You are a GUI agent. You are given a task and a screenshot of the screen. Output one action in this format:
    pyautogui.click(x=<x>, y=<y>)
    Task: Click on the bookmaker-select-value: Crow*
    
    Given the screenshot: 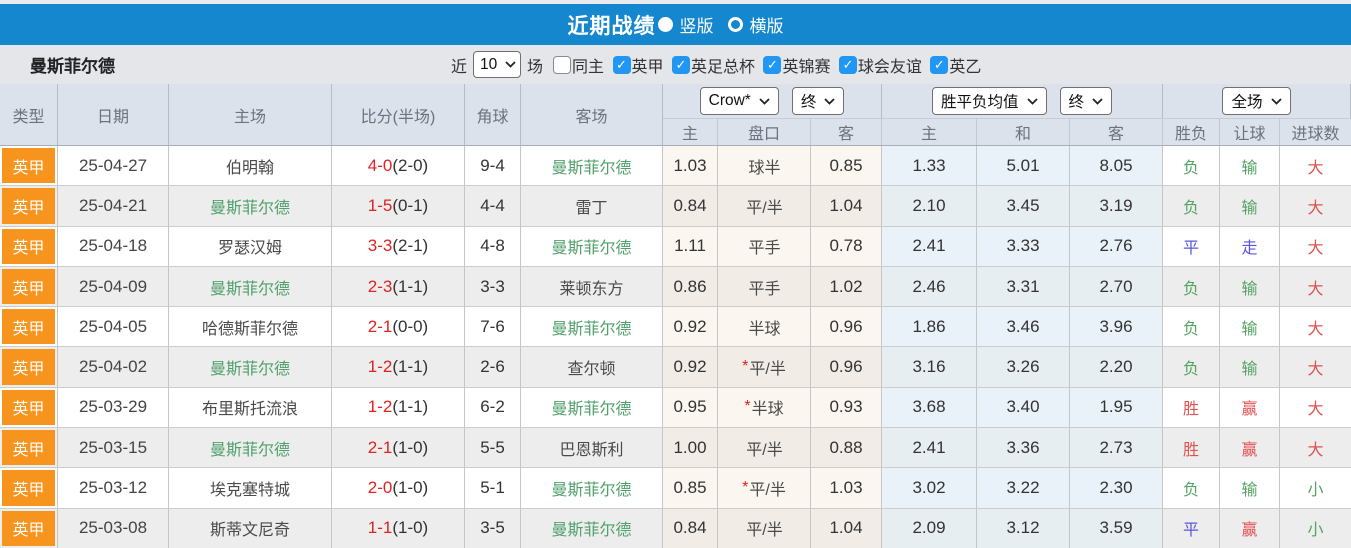 What is the action you would take?
    pyautogui.click(x=729, y=100)
    